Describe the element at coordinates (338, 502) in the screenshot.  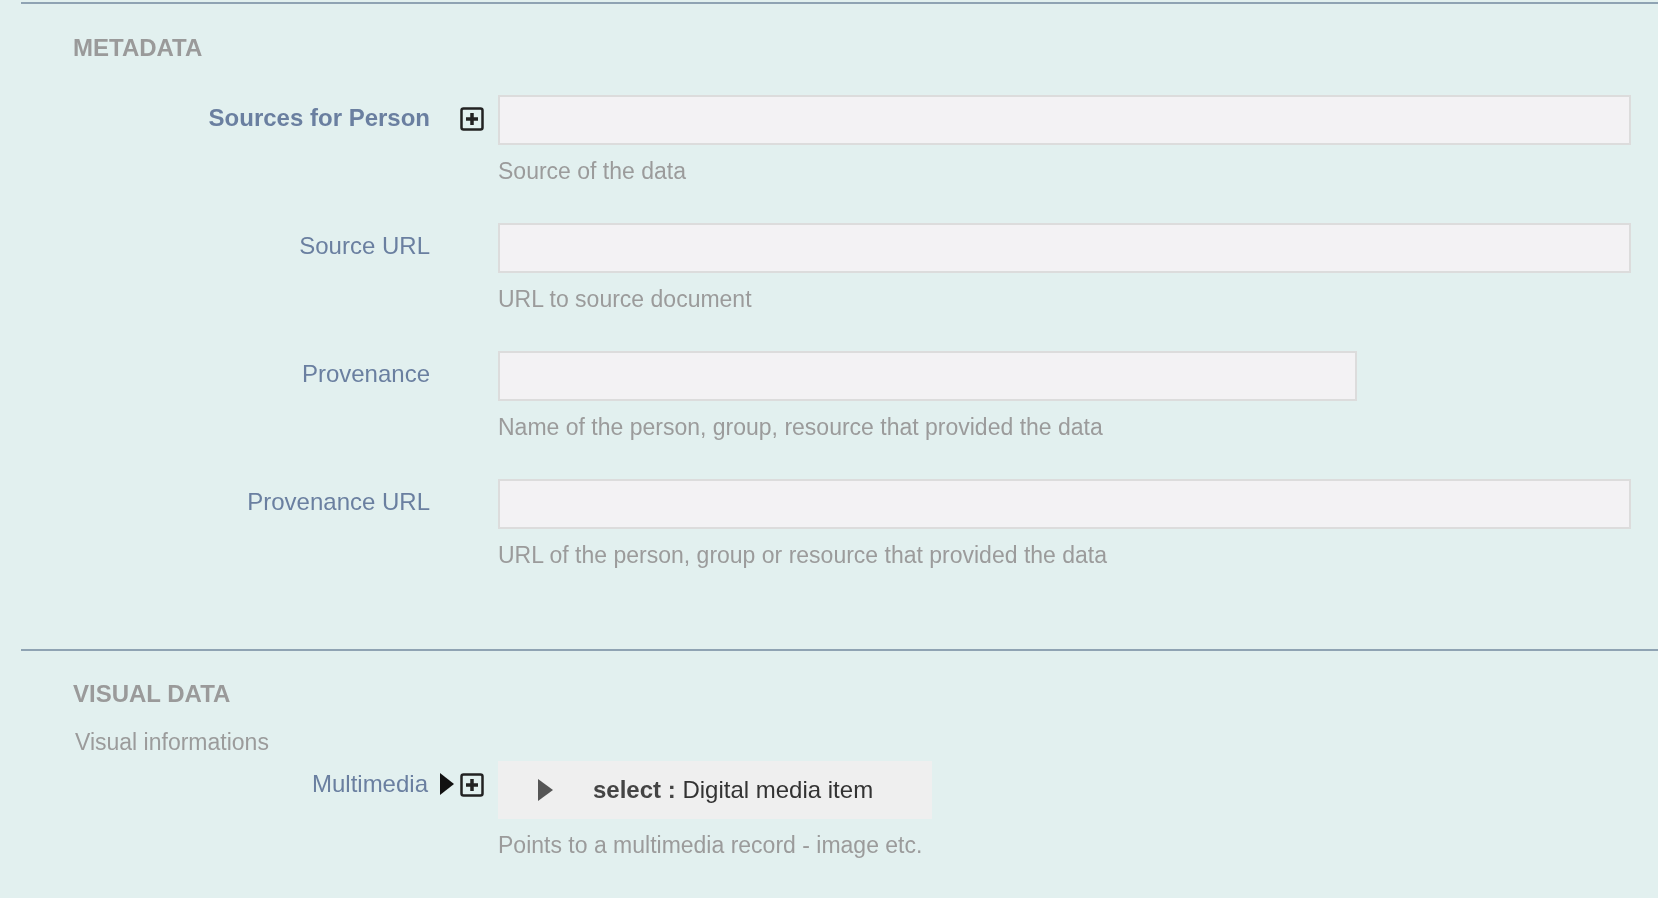
I see `field-label: Provenance URL` at that location.